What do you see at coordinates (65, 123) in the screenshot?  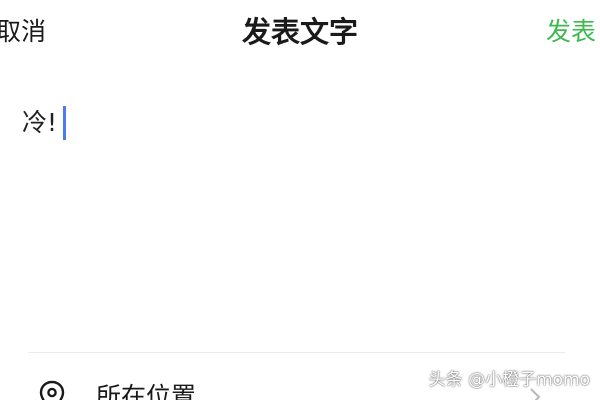 I see `text-caret` at bounding box center [65, 123].